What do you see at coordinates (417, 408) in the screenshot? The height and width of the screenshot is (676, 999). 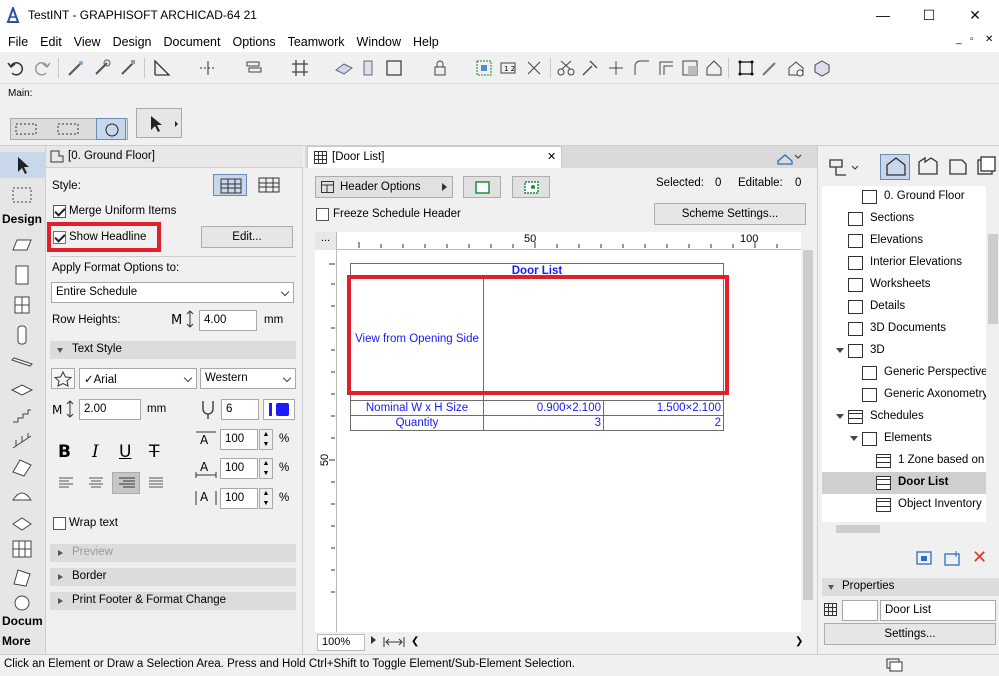 I see `row-label-size: Nominal W x H Size` at bounding box center [417, 408].